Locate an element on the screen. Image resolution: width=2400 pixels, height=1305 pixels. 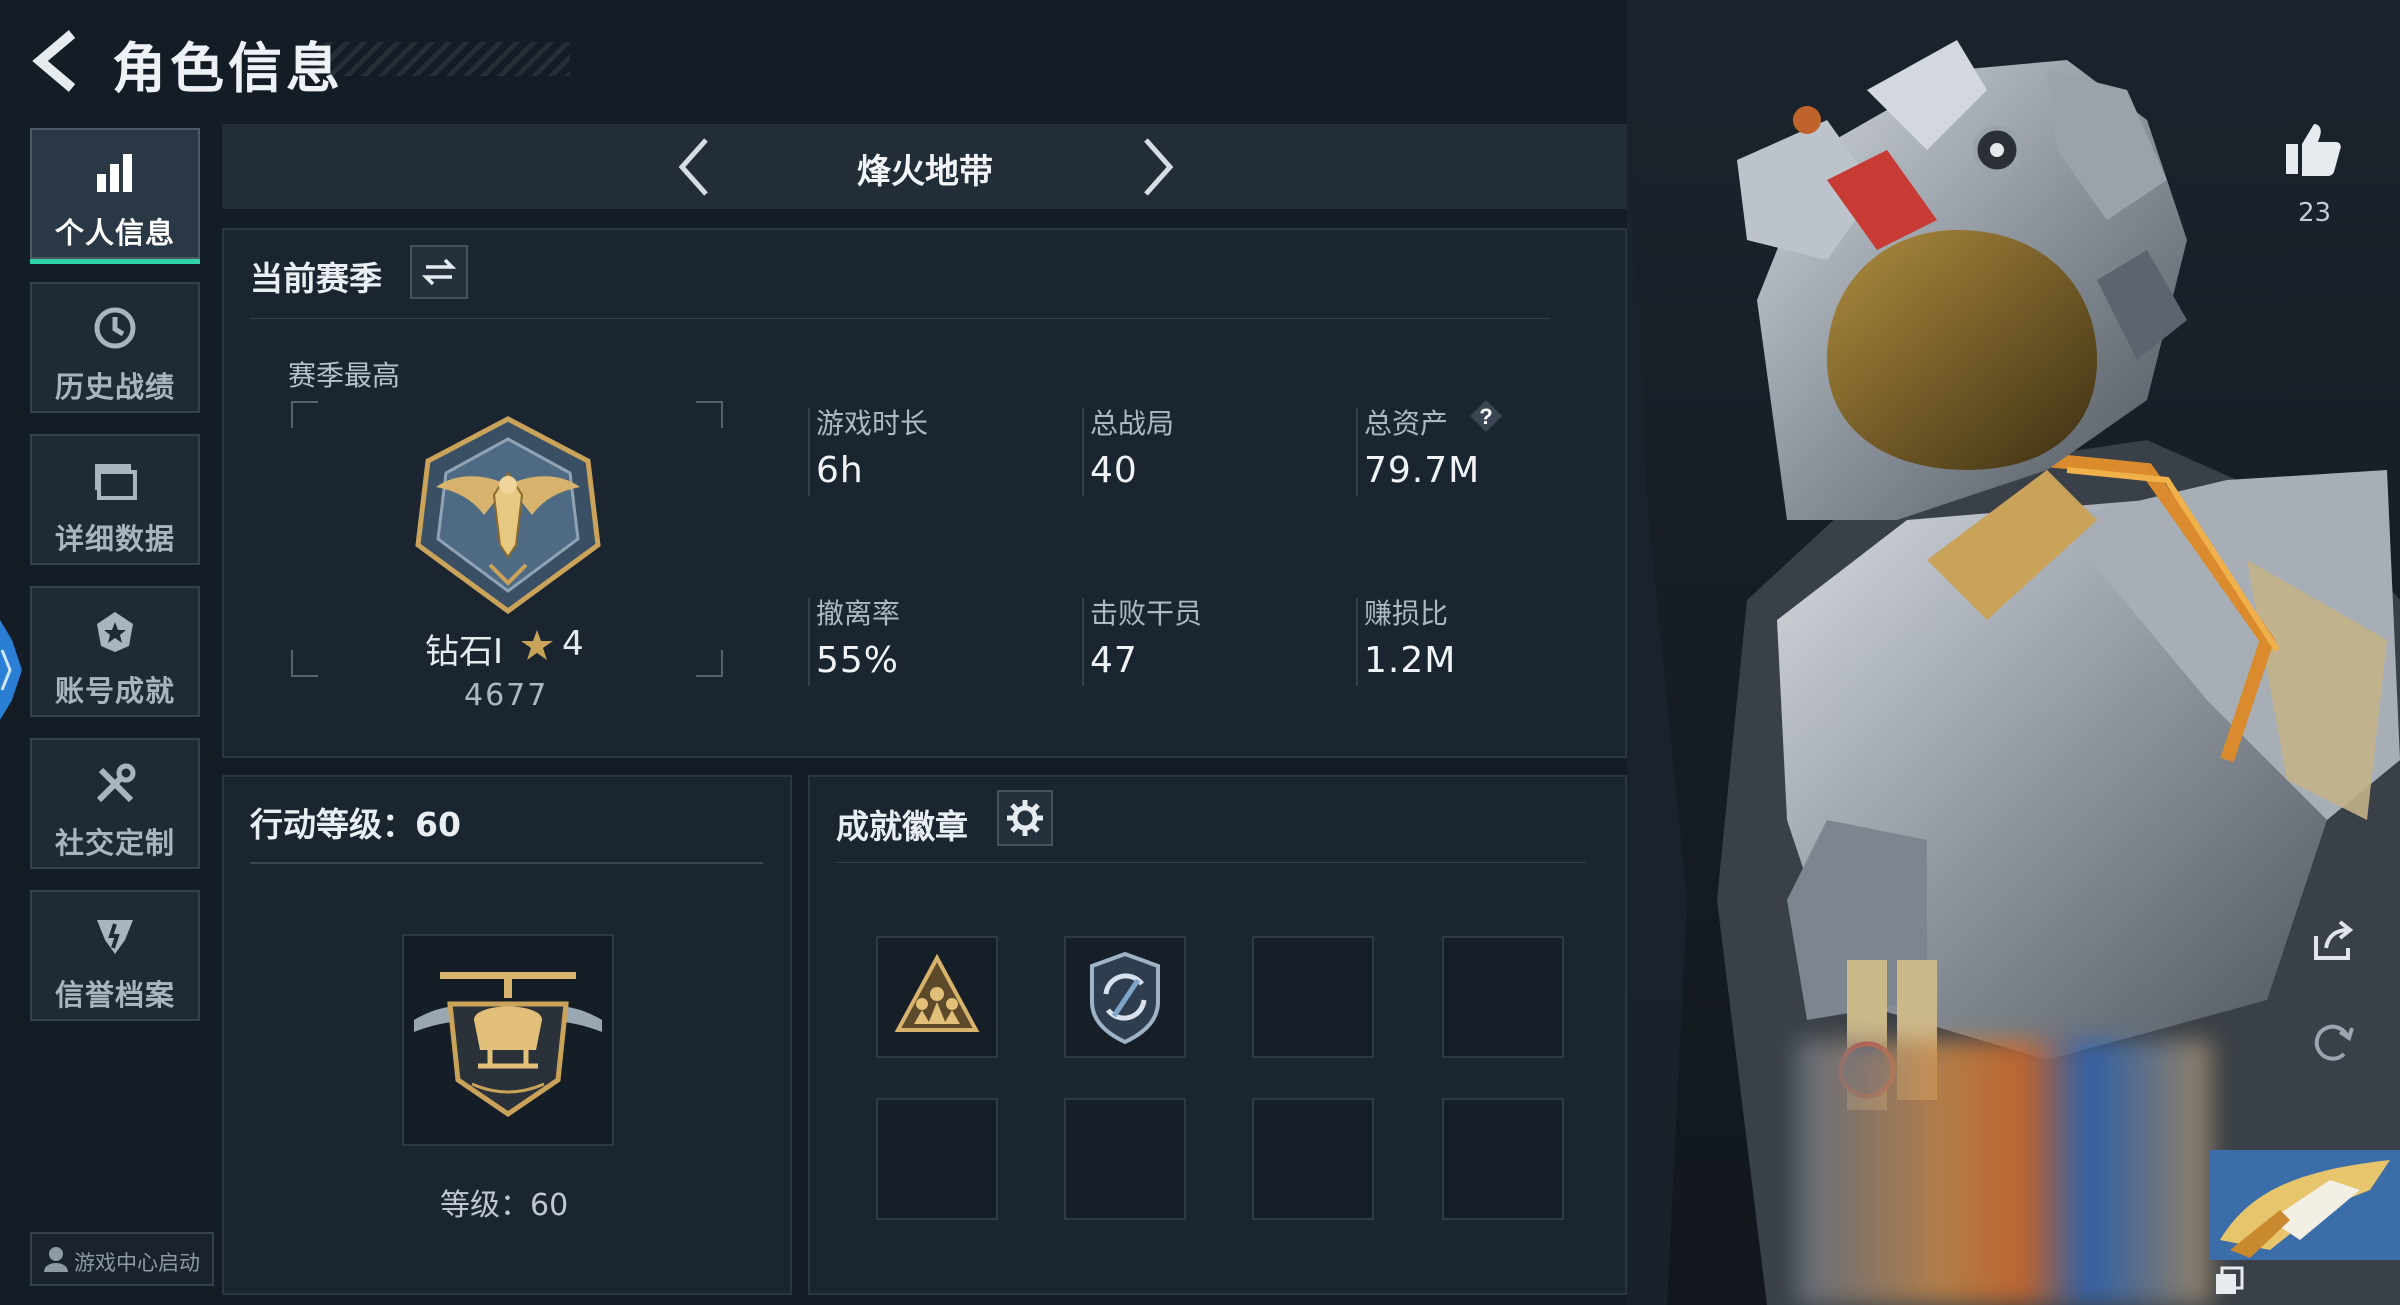
rotate-model-button is located at coordinates (2333, 1041).